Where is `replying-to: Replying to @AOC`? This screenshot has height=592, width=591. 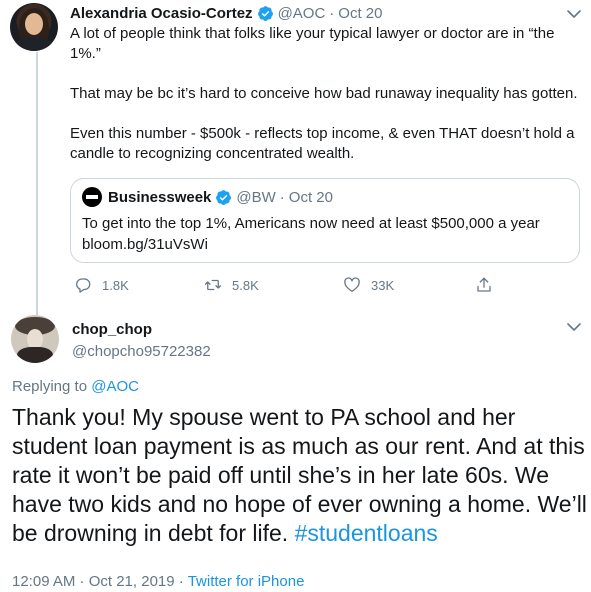 replying-to: Replying to @AOC is located at coordinates (75, 386).